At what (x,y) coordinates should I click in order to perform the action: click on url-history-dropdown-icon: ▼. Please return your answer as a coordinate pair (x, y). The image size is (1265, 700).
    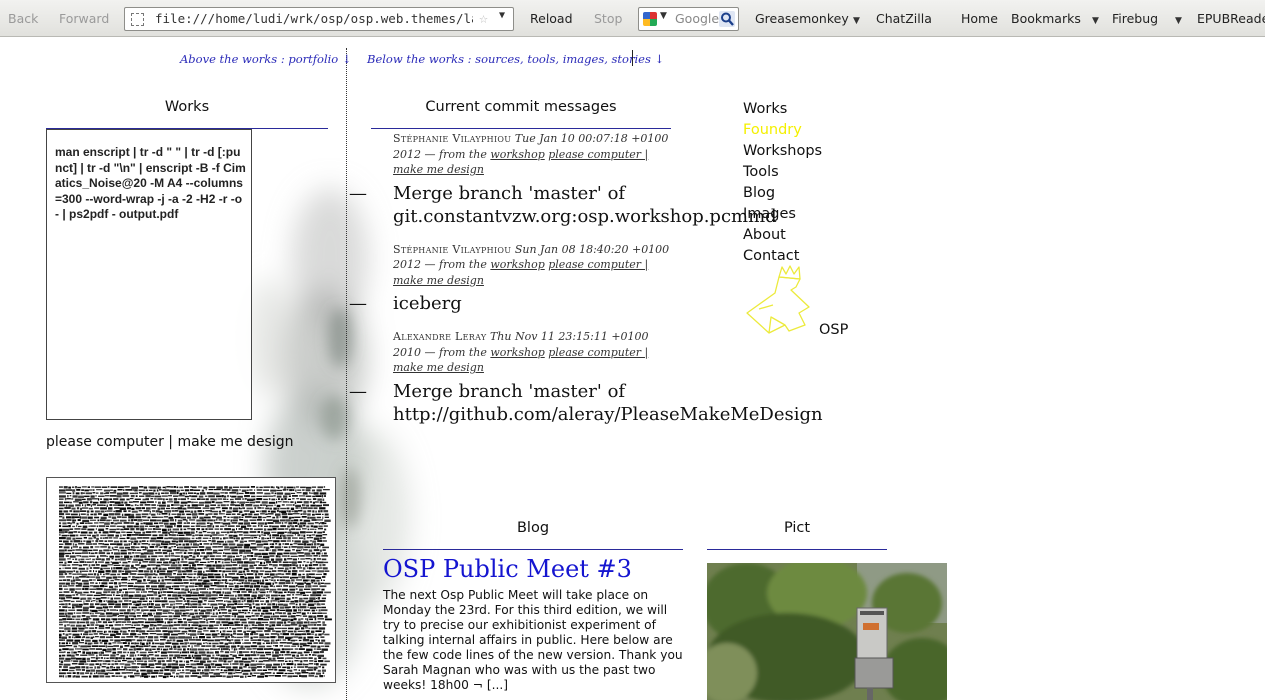
    Looking at the image, I should click on (502, 15).